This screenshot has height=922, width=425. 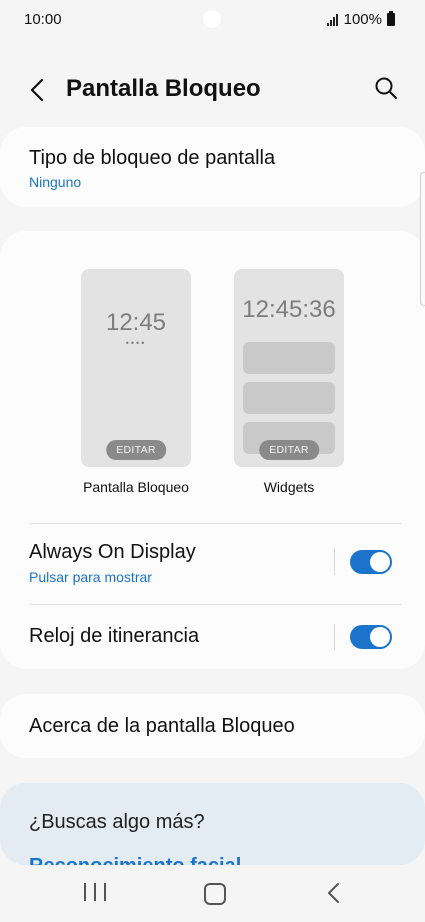 I want to click on always-on-subtitle: Pulsar para mostrar, so click(x=90, y=577).